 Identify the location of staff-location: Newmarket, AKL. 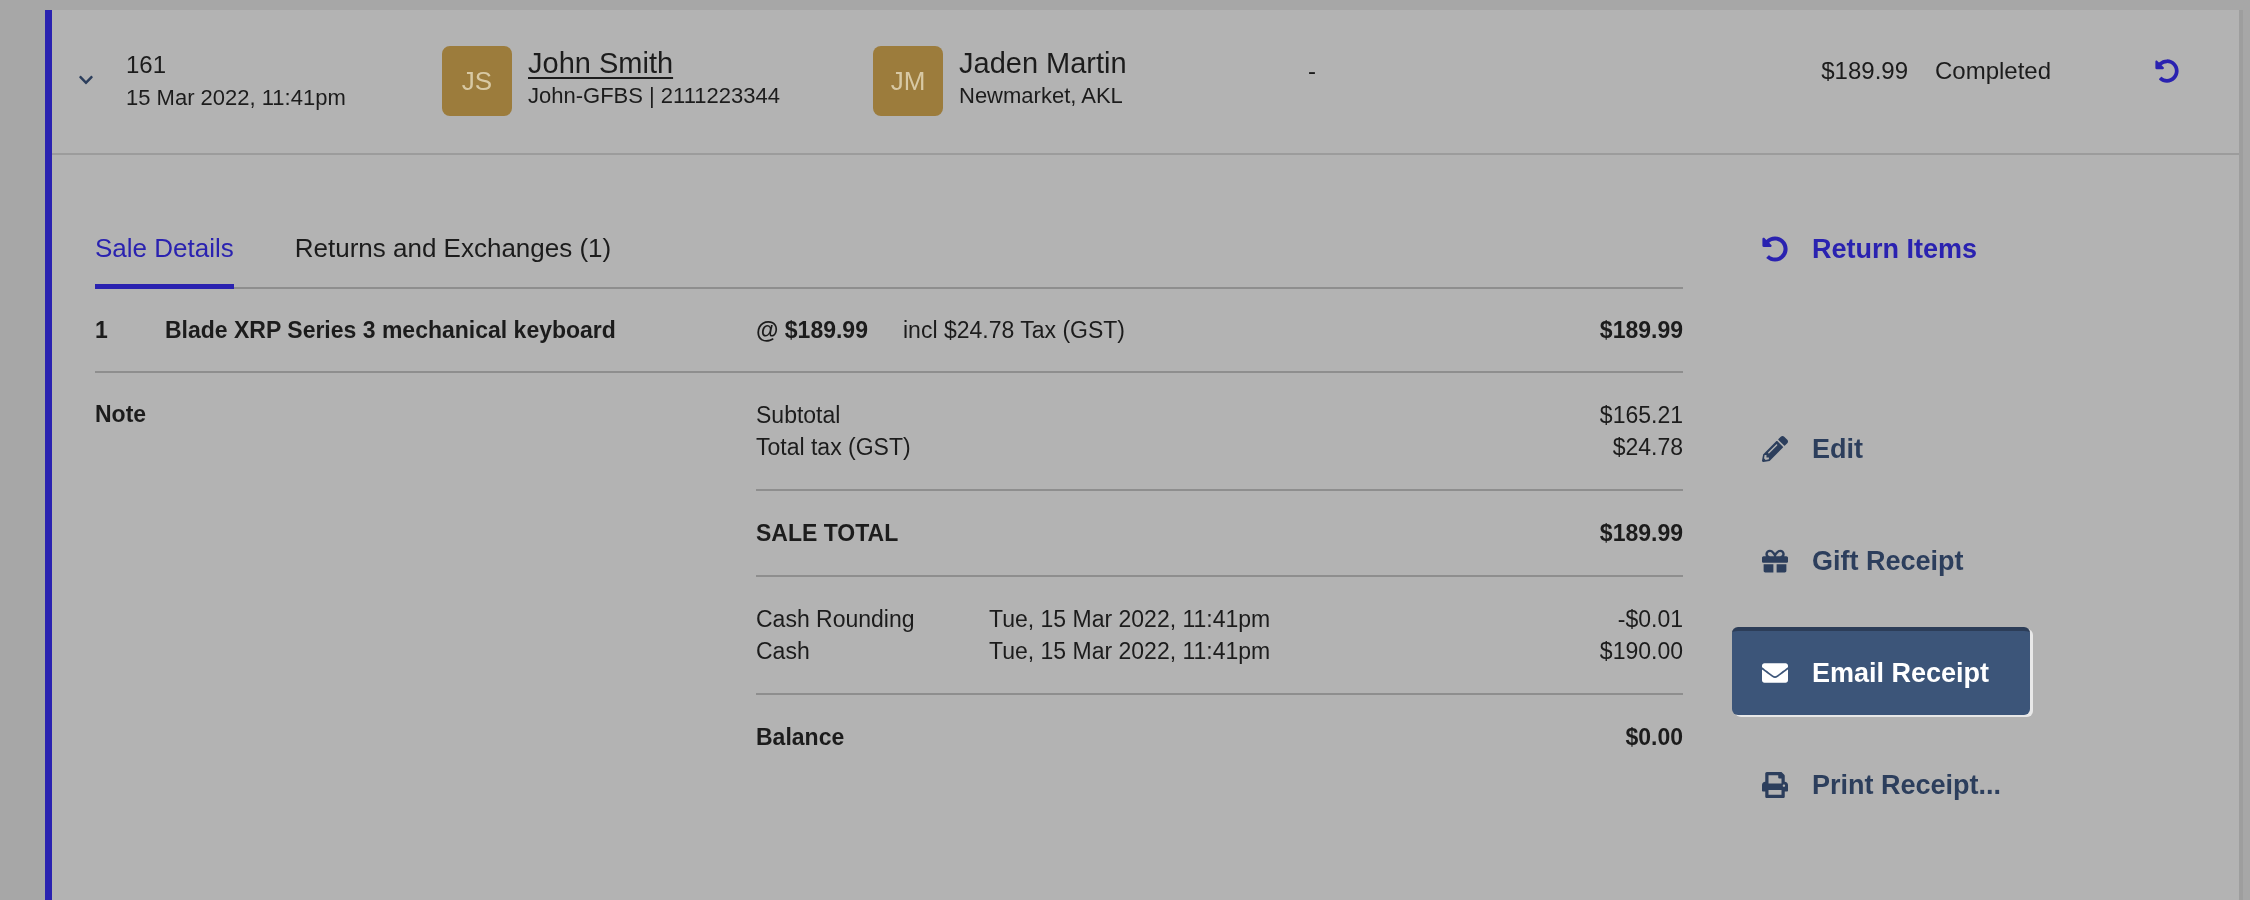
(1041, 96).